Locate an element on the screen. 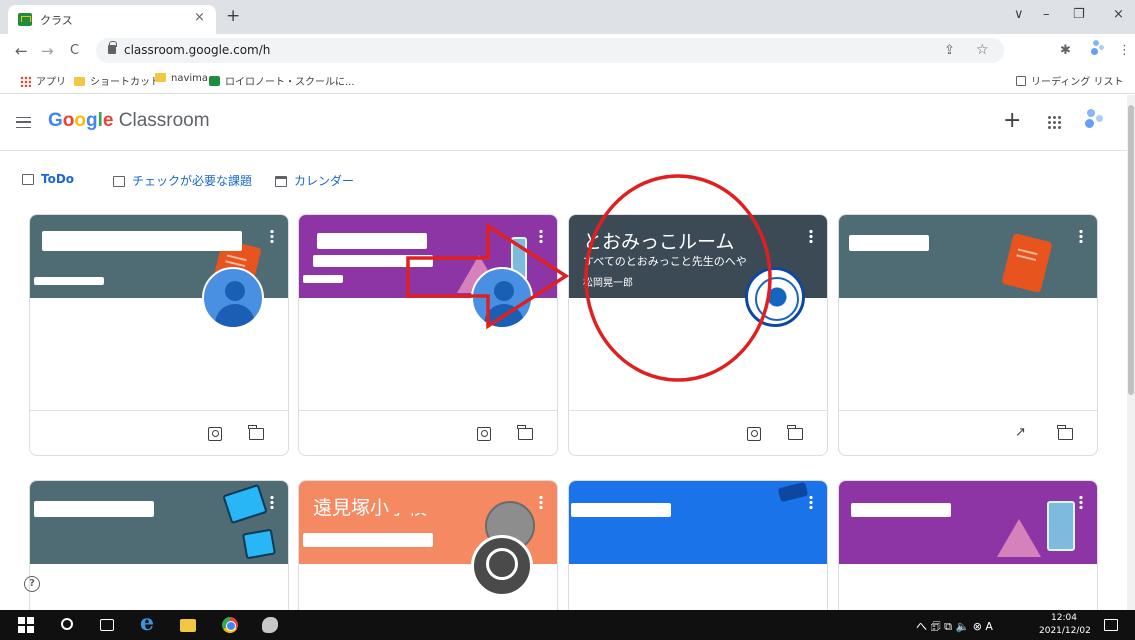  internet-explorer-icon: e is located at coordinates (148, 623).